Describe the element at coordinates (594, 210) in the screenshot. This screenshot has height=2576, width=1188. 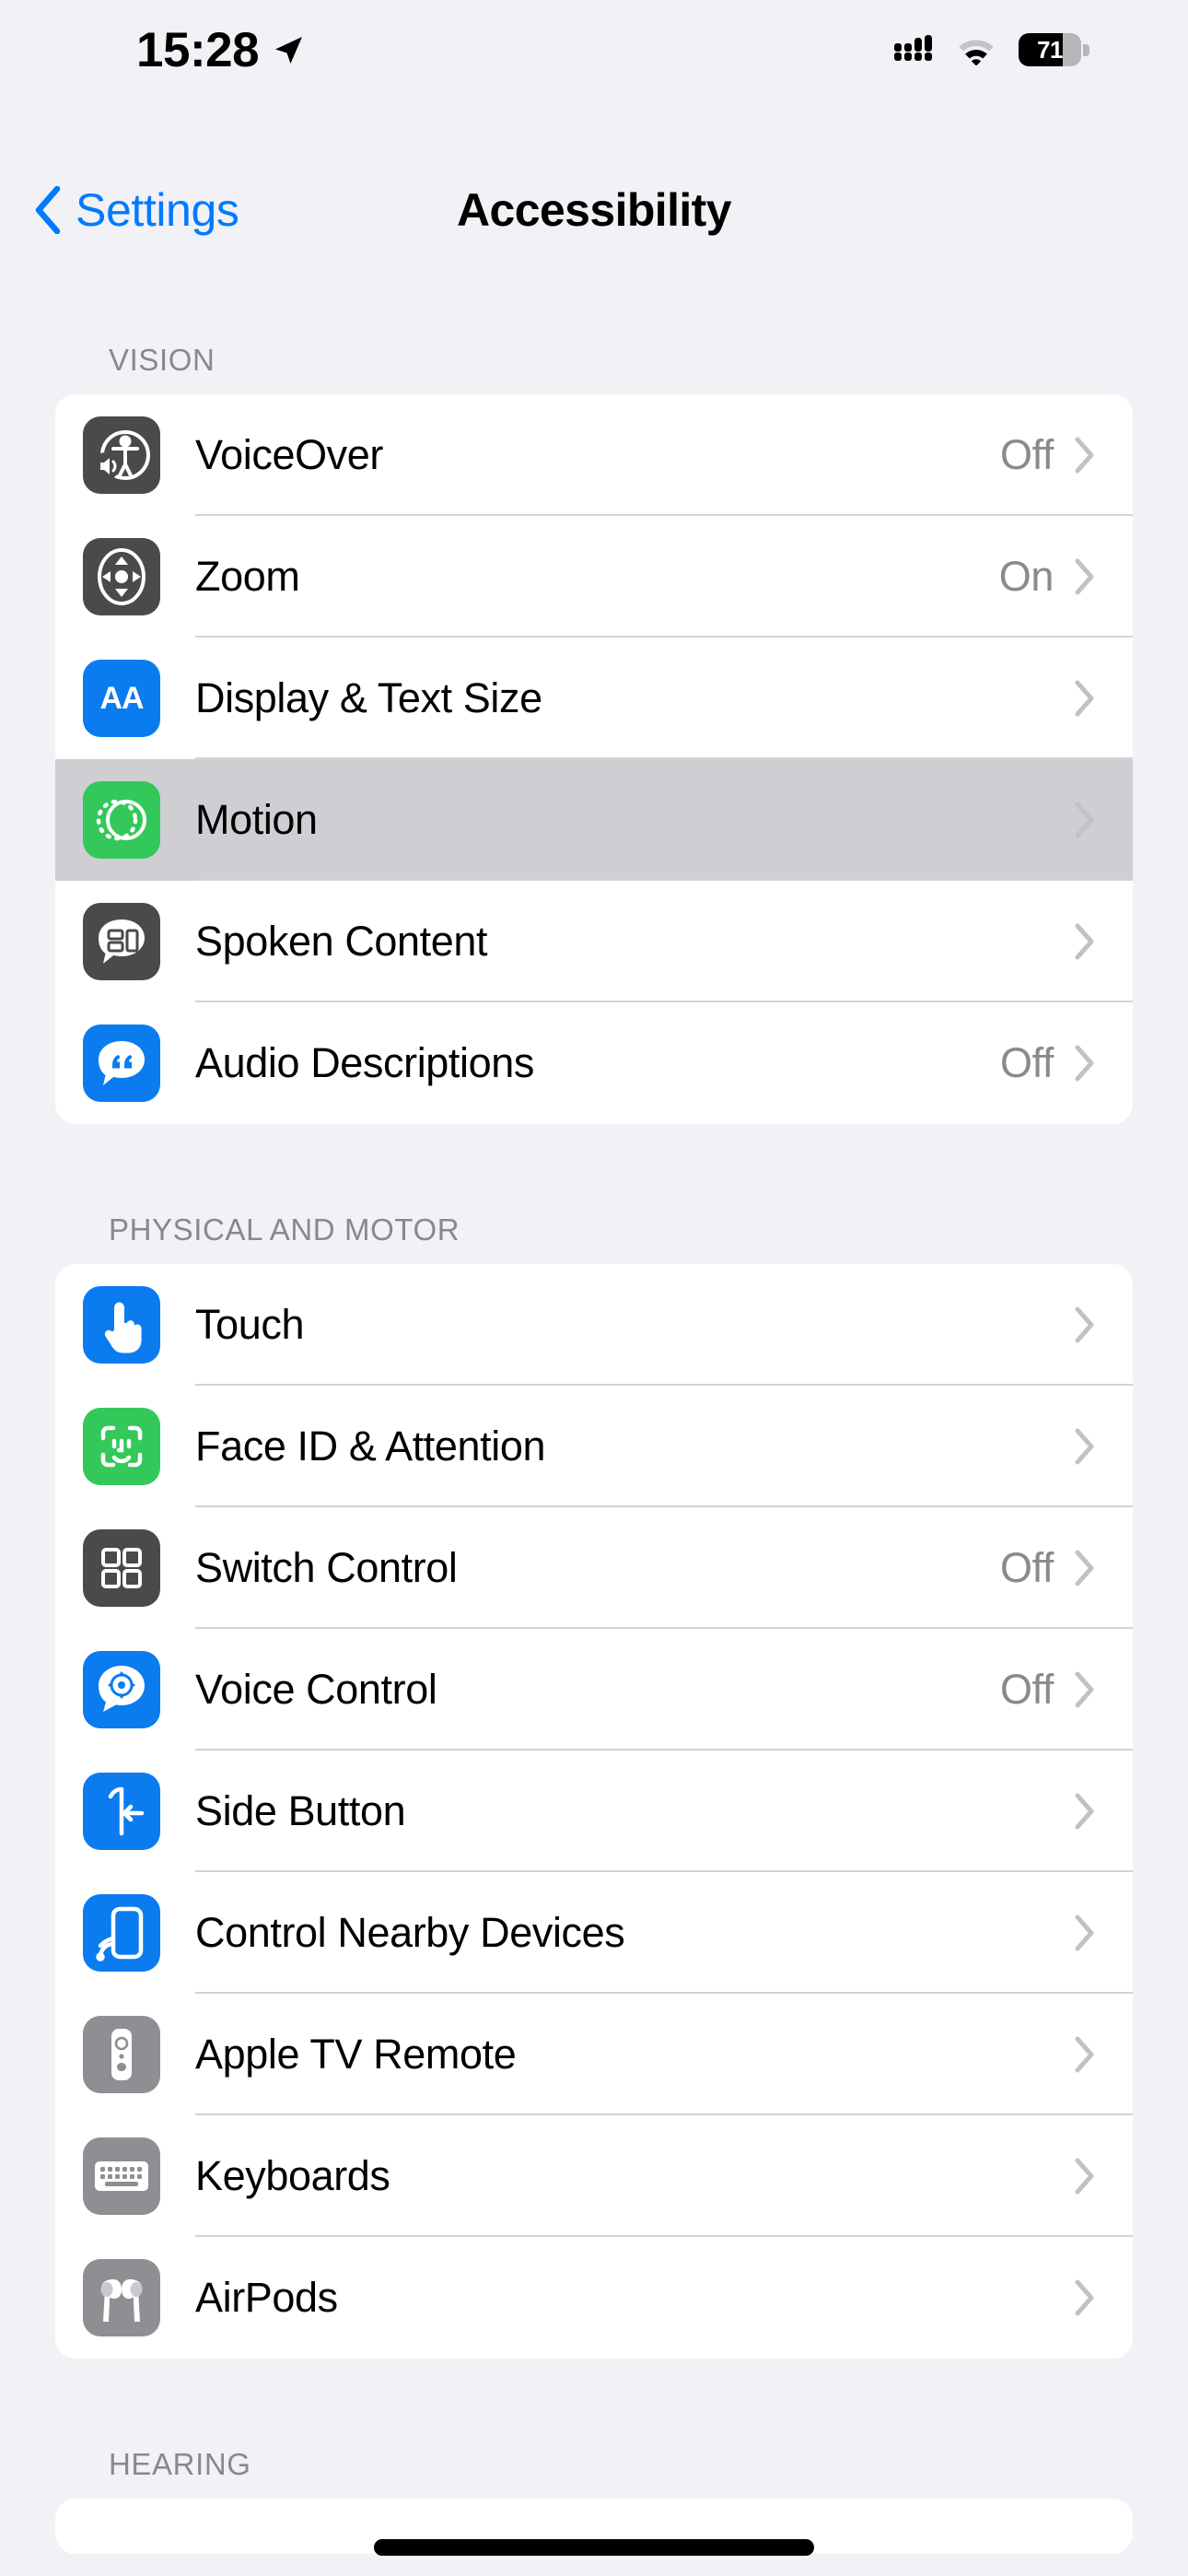
I see `navigation-bar: Settings Accessibility` at that location.